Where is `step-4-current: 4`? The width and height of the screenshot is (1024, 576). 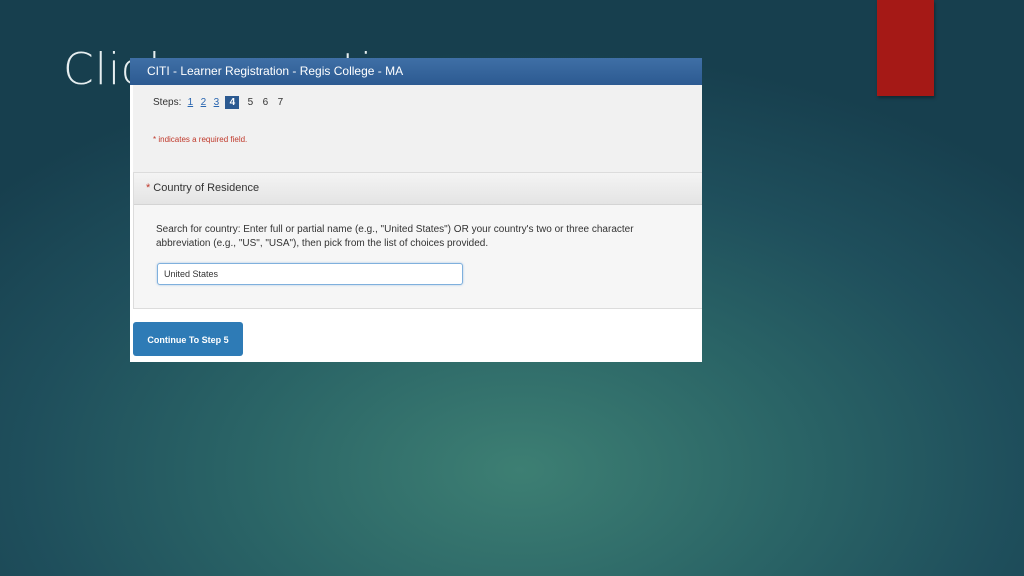
step-4-current: 4 is located at coordinates (232, 102).